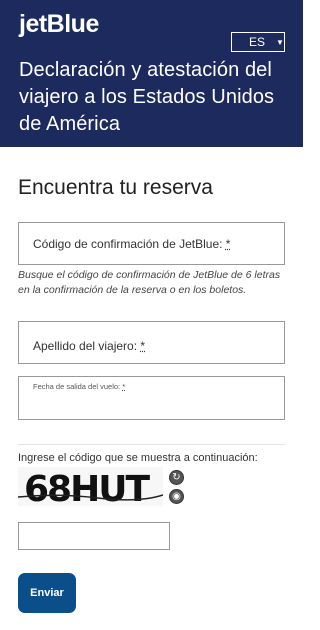 This screenshot has height=630, width=320. I want to click on section-title: Encuentra tu reserva, so click(115, 187).